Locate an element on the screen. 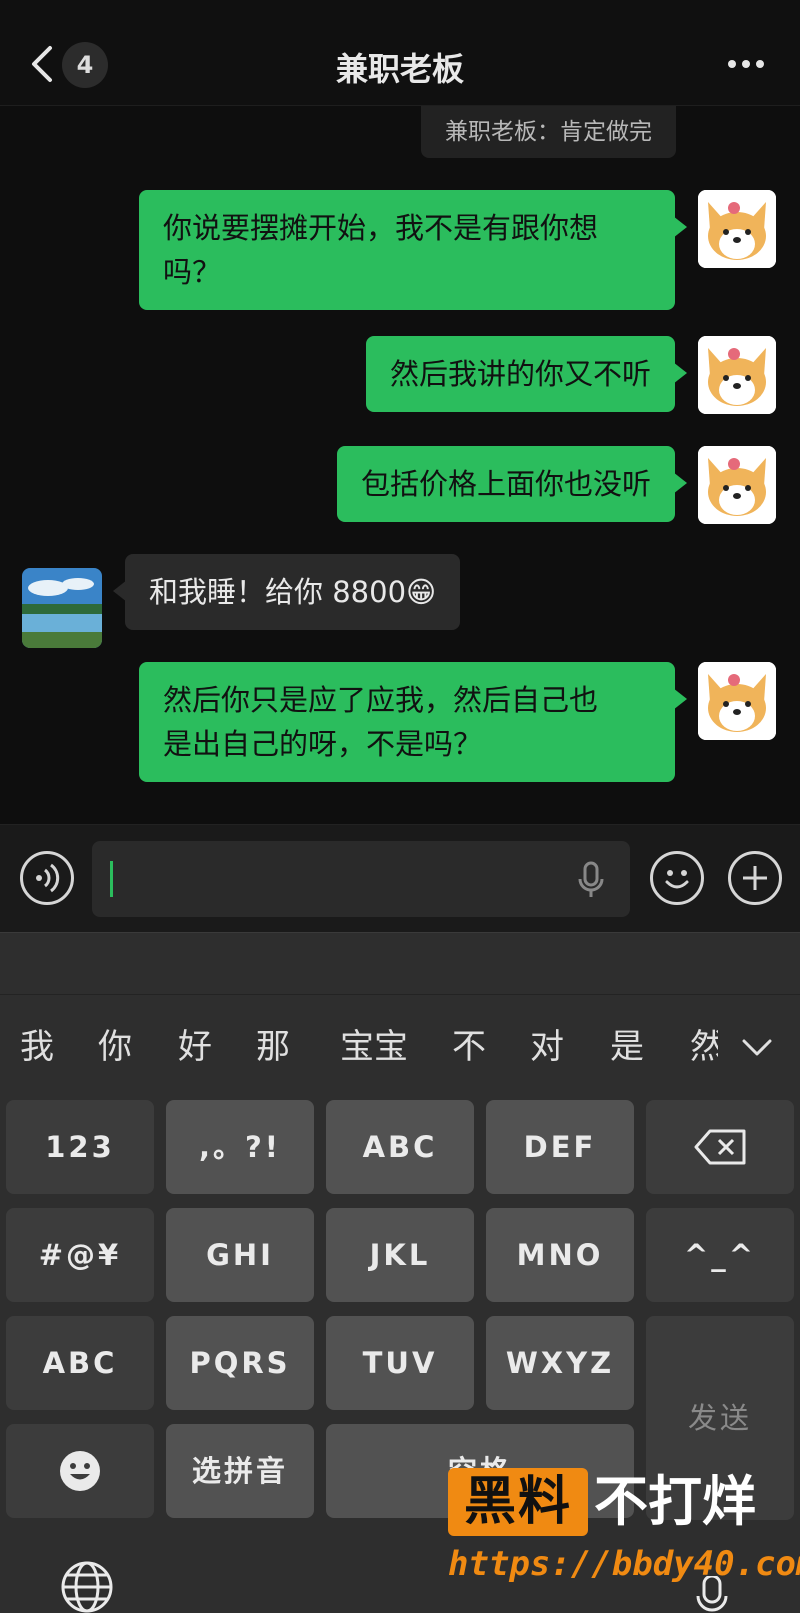 This screenshot has width=800, height=1613. emoji-icon is located at coordinates (677, 879).